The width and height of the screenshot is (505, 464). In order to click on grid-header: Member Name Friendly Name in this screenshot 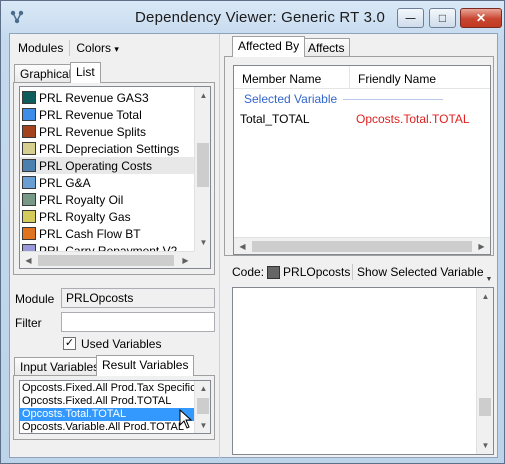, I will do `click(362, 77)`.